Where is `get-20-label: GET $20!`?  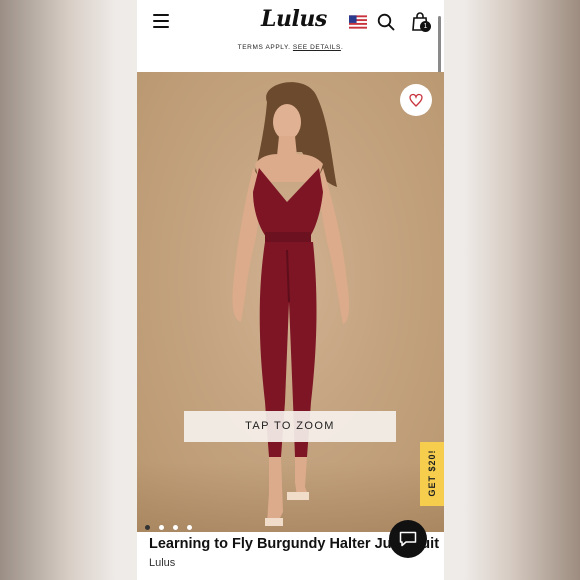
get-20-label: GET $20! is located at coordinates (432, 473).